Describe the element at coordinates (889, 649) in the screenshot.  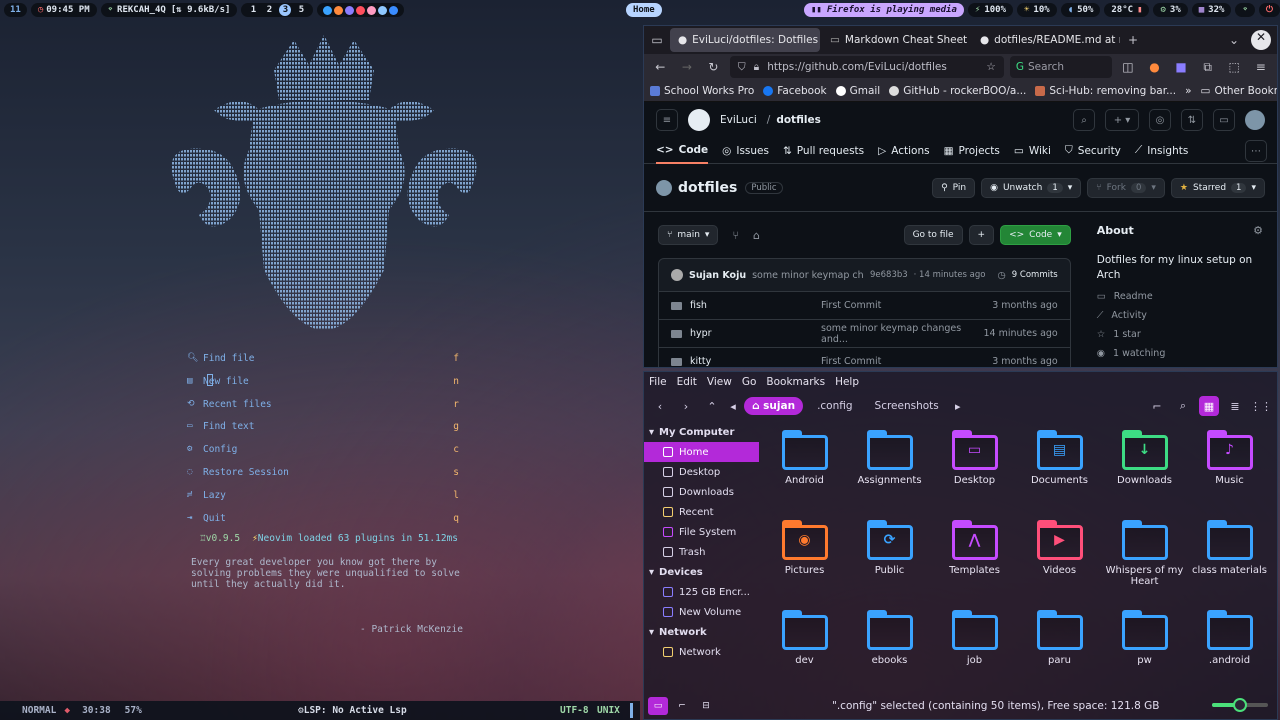
I see `folder-item: ebooks` at that location.